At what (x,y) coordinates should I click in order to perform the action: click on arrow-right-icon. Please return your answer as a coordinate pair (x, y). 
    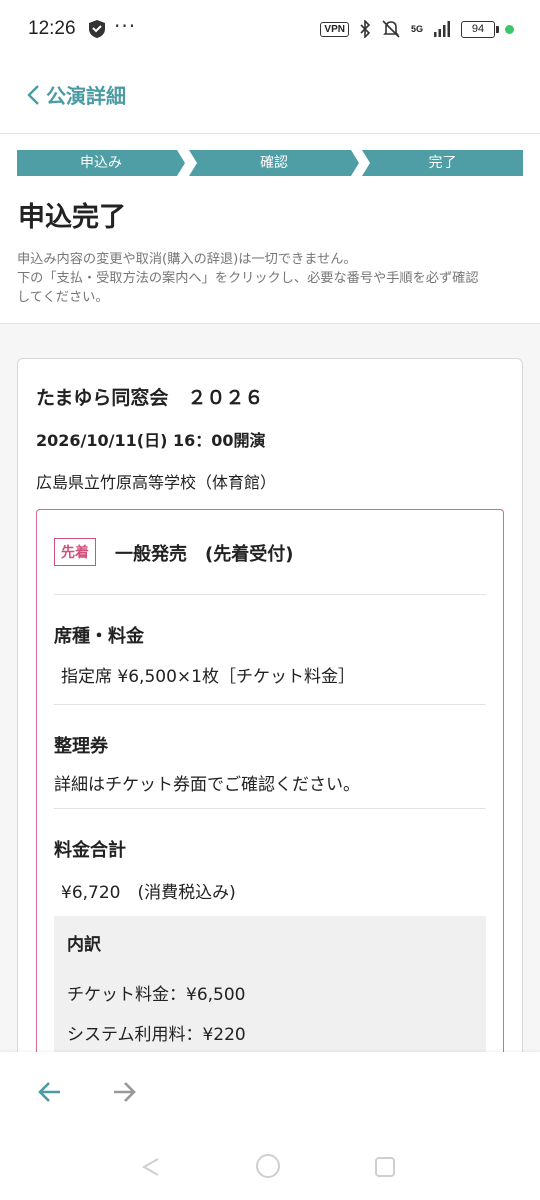
    Looking at the image, I should click on (124, 1092).